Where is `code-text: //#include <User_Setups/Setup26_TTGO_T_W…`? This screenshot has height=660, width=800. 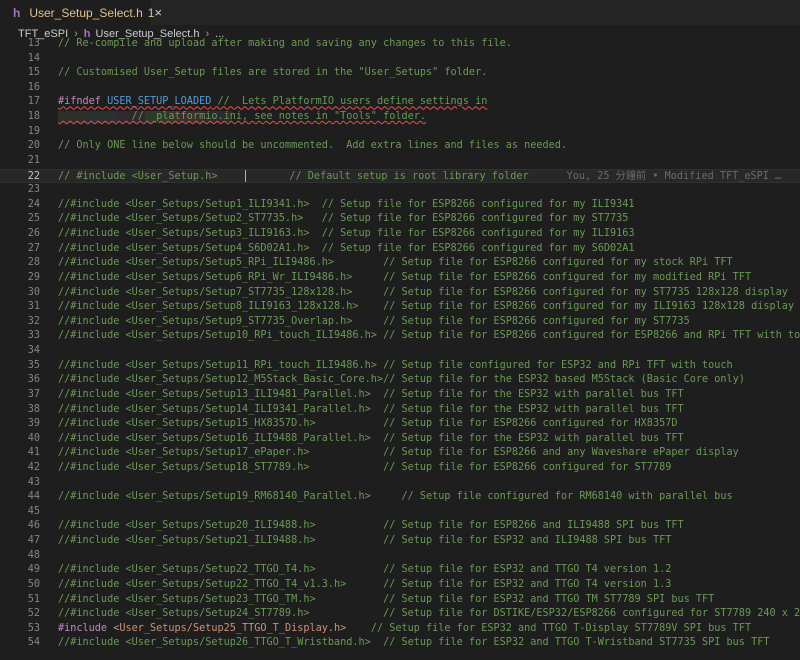
code-text: //#include <User_Setups/Setup26_TTGO_T_W… is located at coordinates (414, 643).